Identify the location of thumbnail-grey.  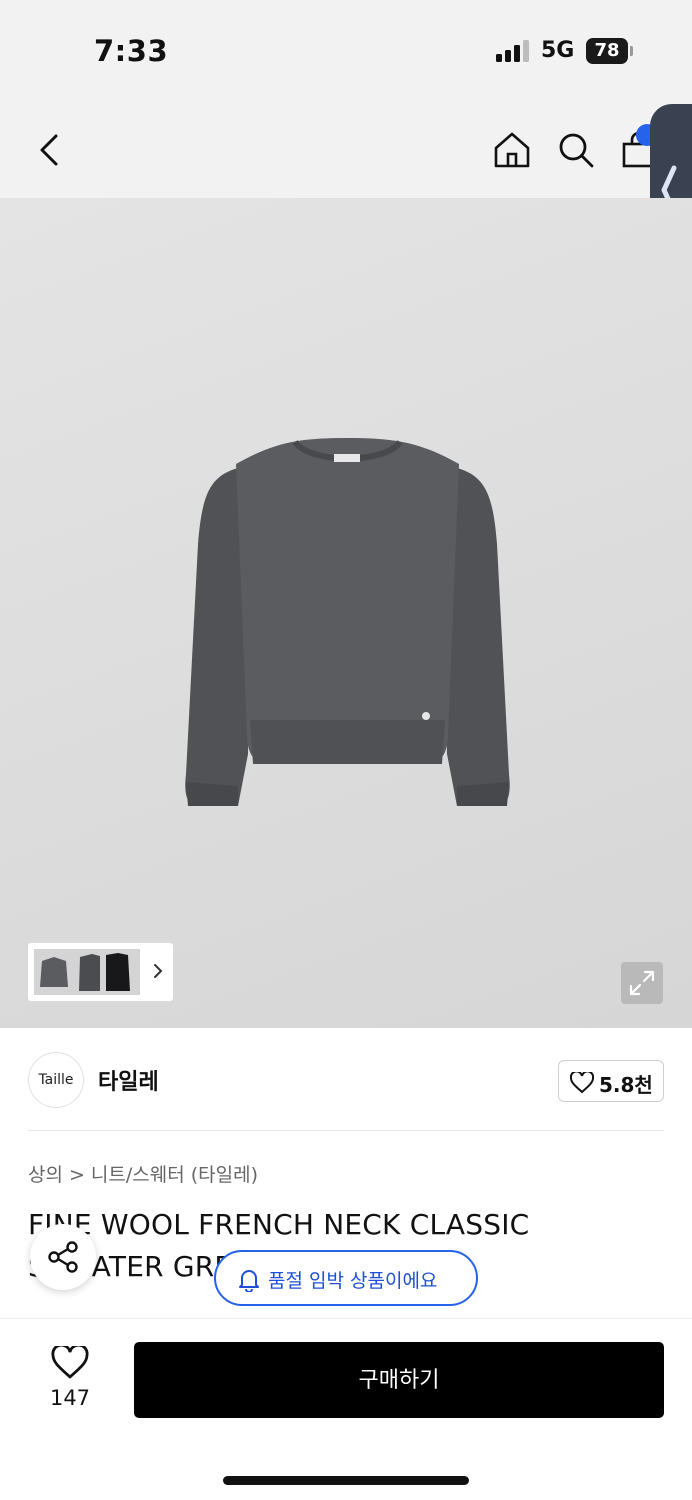
(54, 972).